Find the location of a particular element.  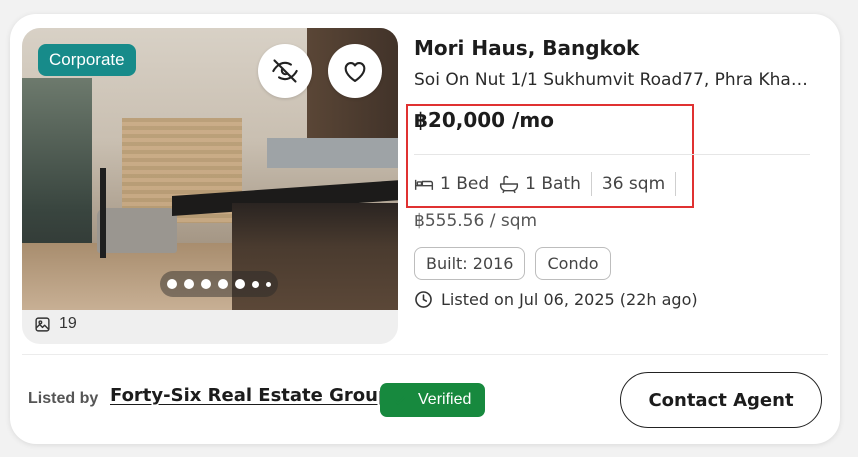

listing-specs: 1 Bed 1 Bath 36 sqm is located at coordinates (550, 184).